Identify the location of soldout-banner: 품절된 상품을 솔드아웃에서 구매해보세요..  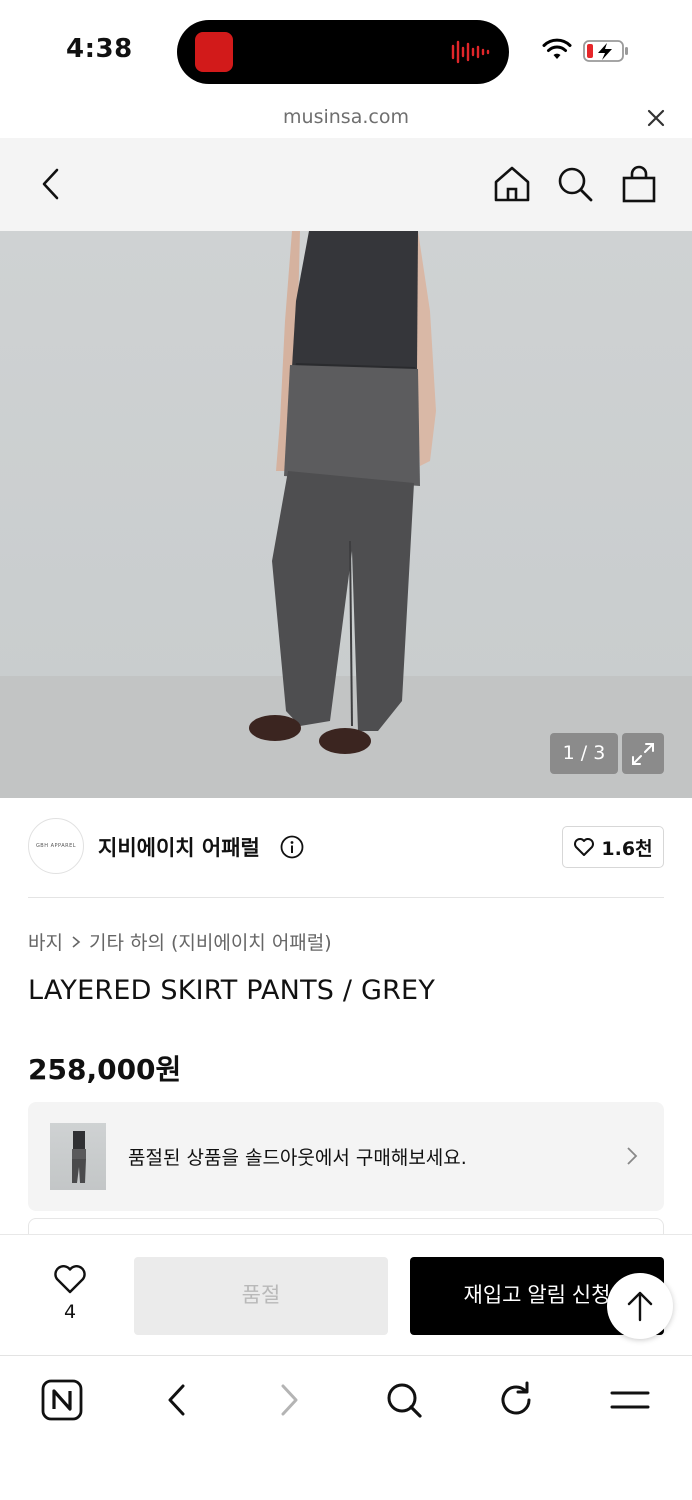
(346, 1156).